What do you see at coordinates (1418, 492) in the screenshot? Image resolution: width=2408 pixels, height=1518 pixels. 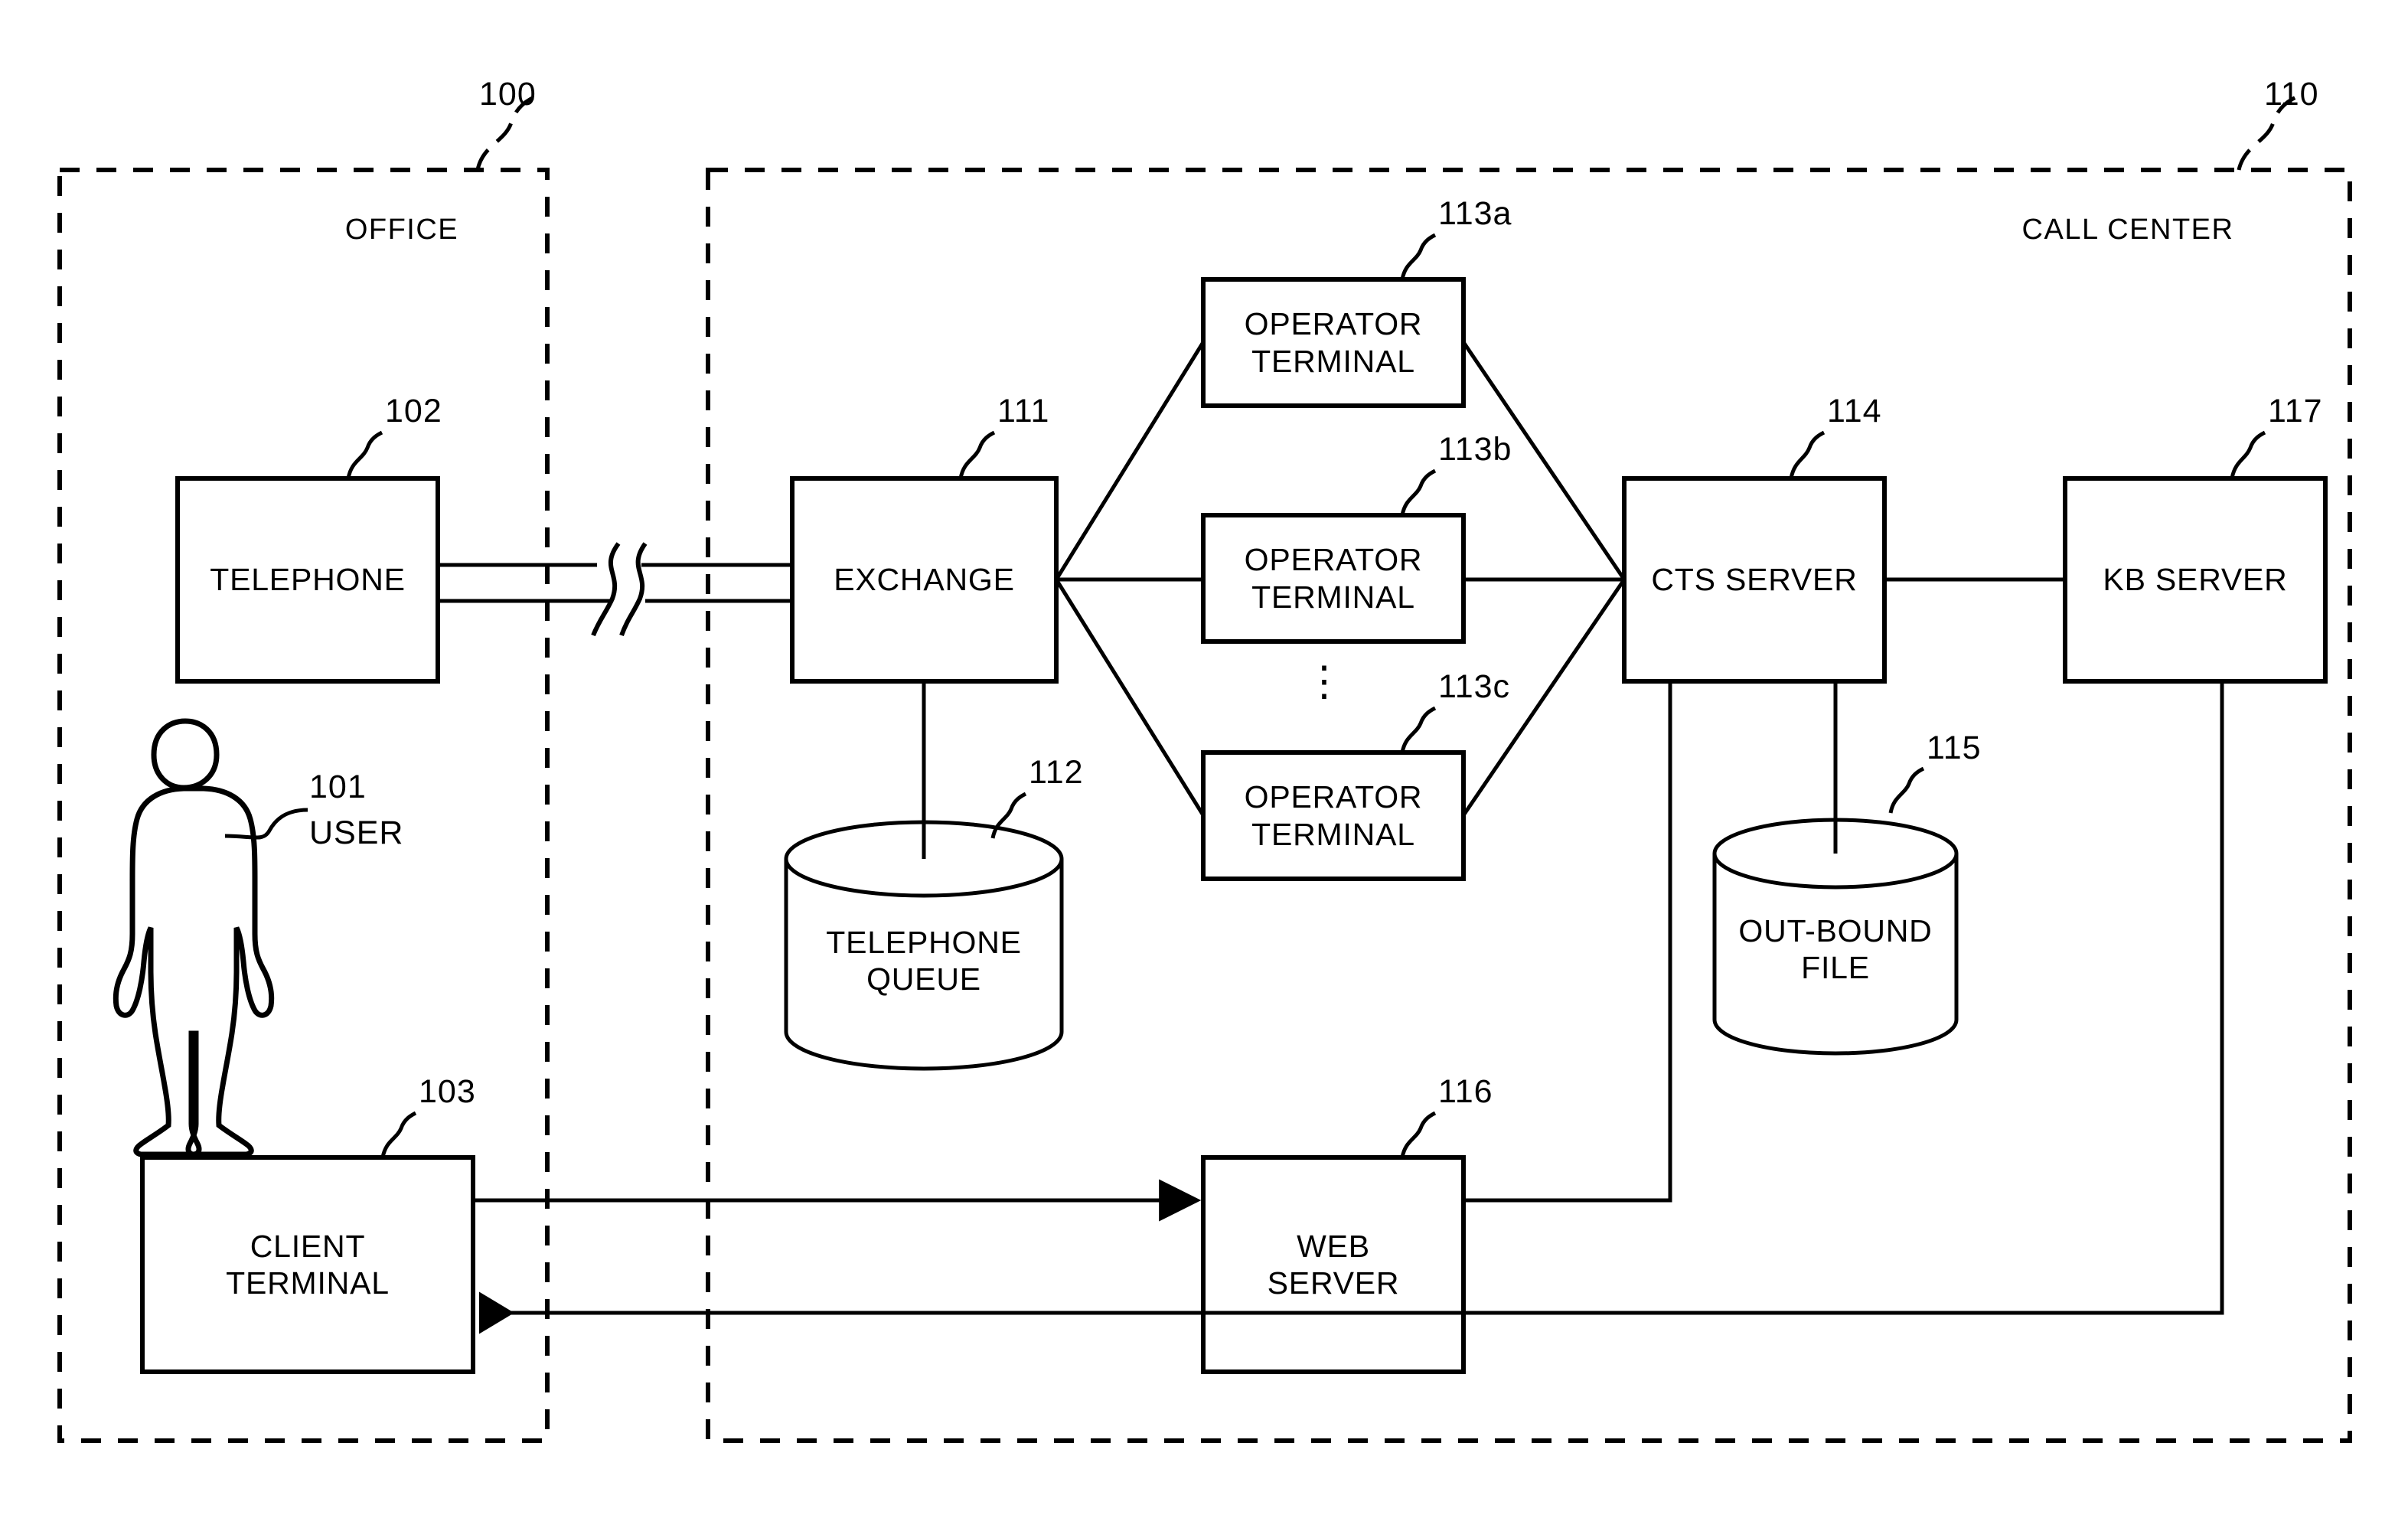 I see `leader-113b` at bounding box center [1418, 492].